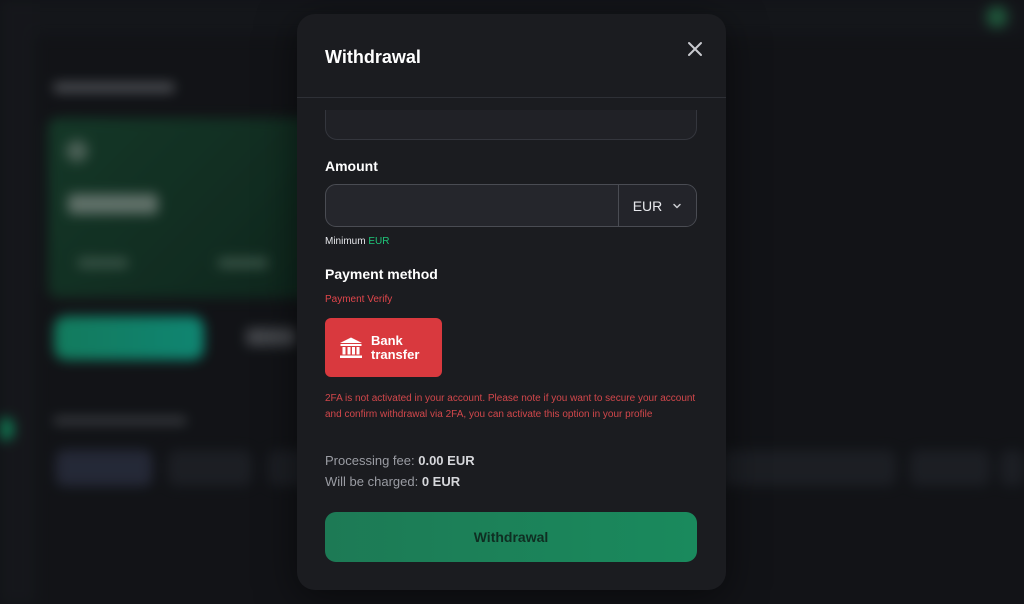  I want to click on close-button, so click(695, 49).